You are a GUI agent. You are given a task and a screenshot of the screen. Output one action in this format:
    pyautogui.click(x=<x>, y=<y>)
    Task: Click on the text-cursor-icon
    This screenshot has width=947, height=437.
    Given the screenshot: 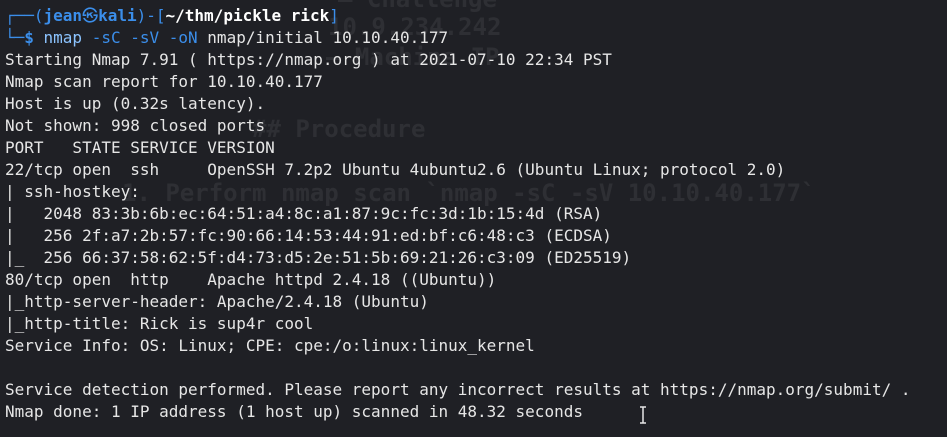 What is the action you would take?
    pyautogui.click(x=643, y=415)
    